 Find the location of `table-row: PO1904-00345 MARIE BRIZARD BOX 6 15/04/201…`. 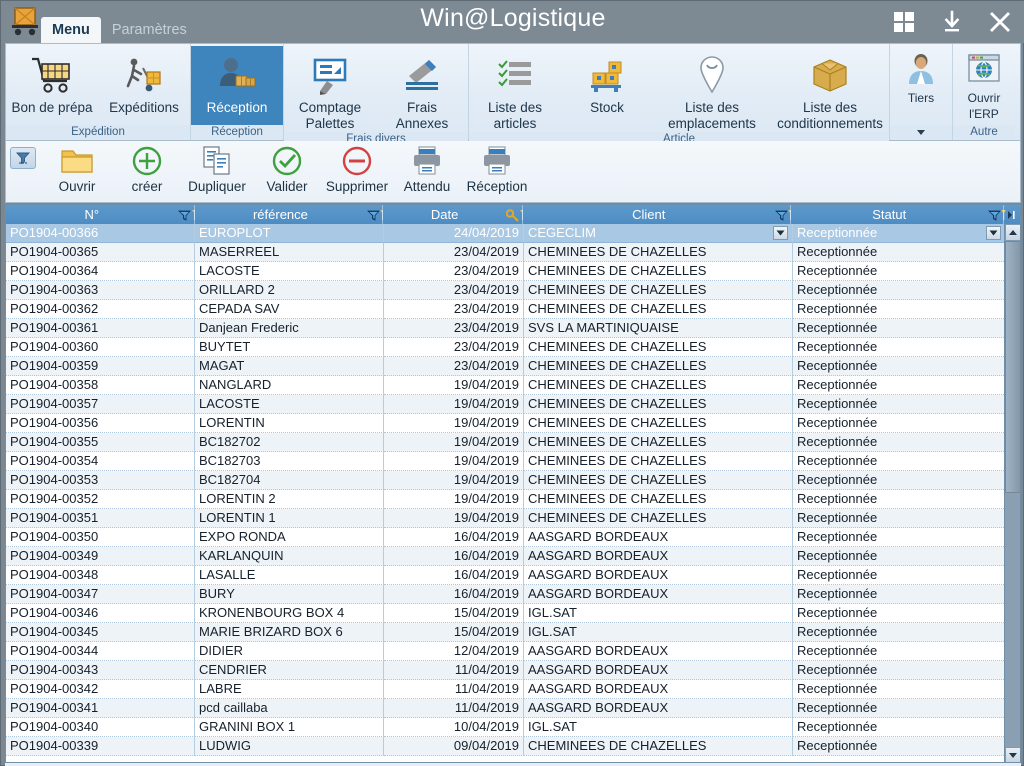

table-row: PO1904-00345 MARIE BRIZARD BOX 6 15/04/201… is located at coordinates (513, 632).